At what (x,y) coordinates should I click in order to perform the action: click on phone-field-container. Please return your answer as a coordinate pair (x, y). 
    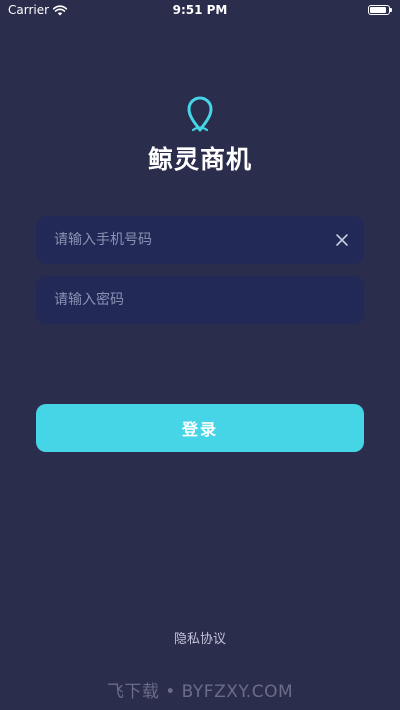
    Looking at the image, I should click on (200, 240).